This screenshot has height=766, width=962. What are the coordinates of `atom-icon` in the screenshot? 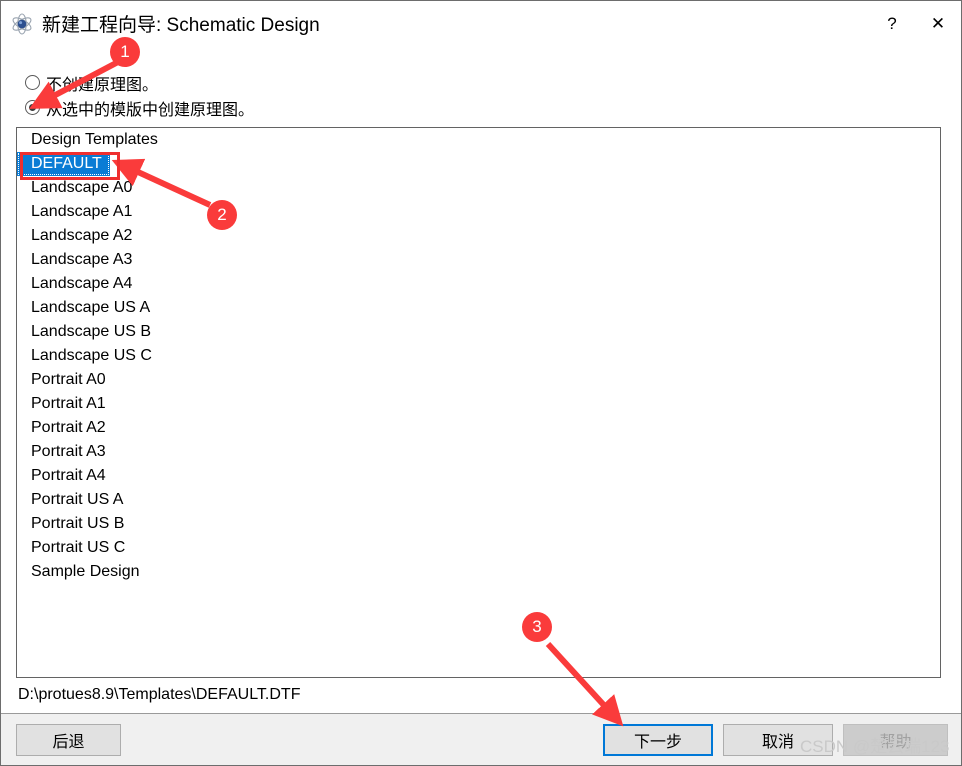 It's located at (22, 23).